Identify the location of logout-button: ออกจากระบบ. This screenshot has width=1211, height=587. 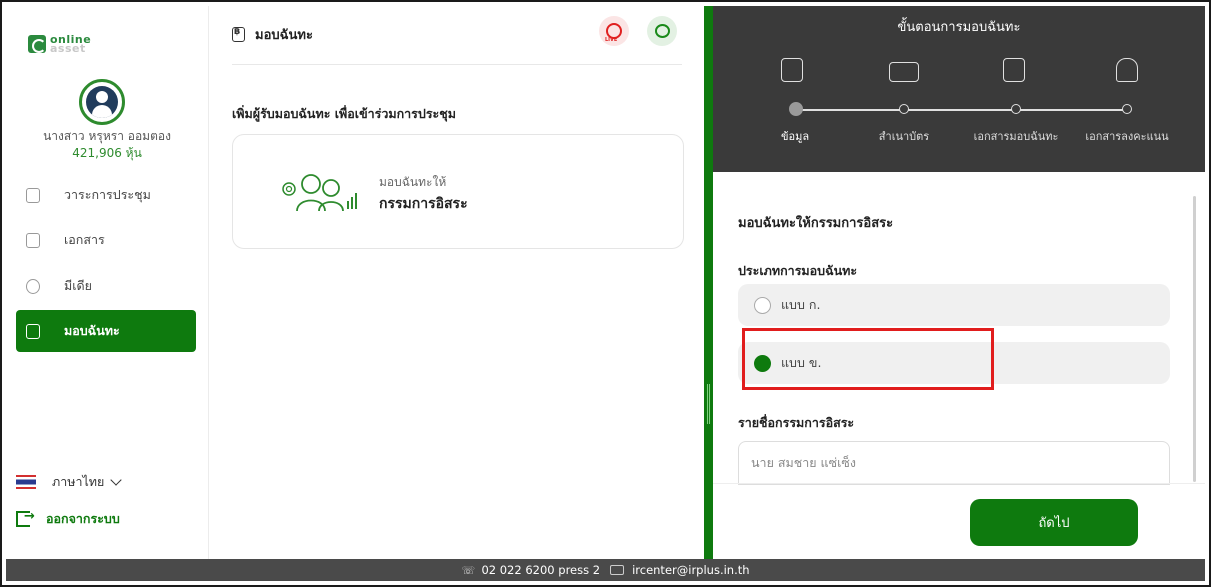
(68, 519).